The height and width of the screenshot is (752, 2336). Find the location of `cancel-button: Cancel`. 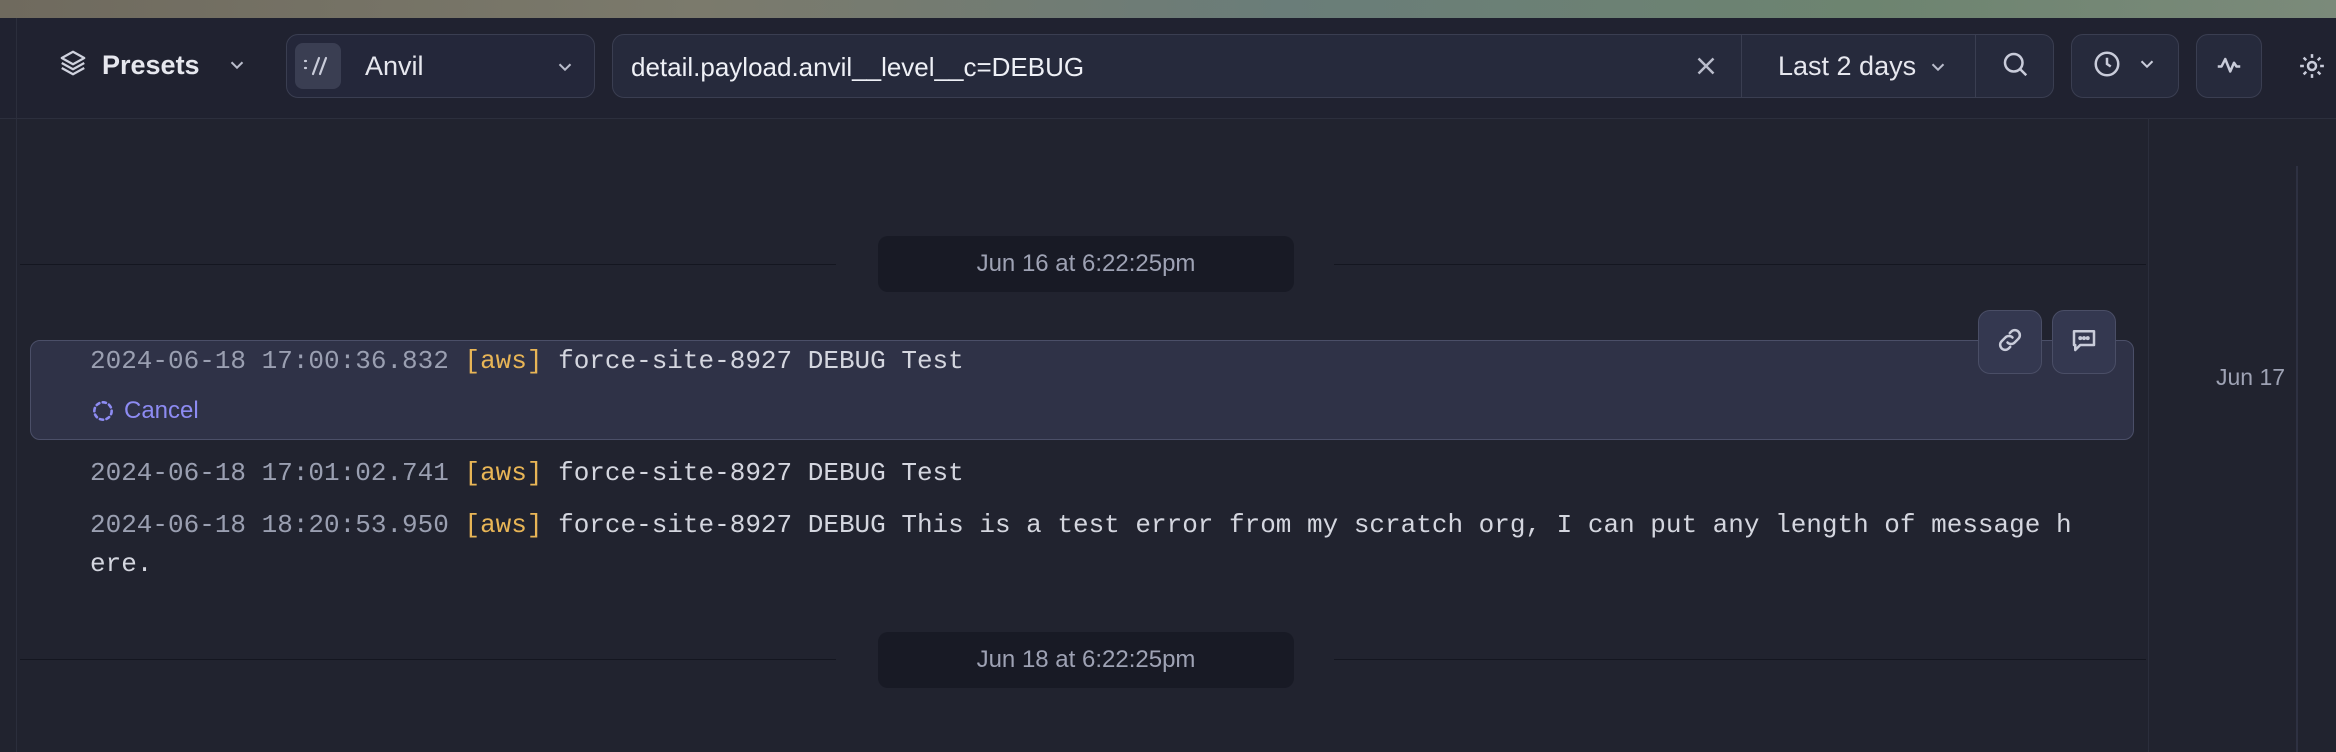

cancel-button: Cancel is located at coordinates (144, 411).